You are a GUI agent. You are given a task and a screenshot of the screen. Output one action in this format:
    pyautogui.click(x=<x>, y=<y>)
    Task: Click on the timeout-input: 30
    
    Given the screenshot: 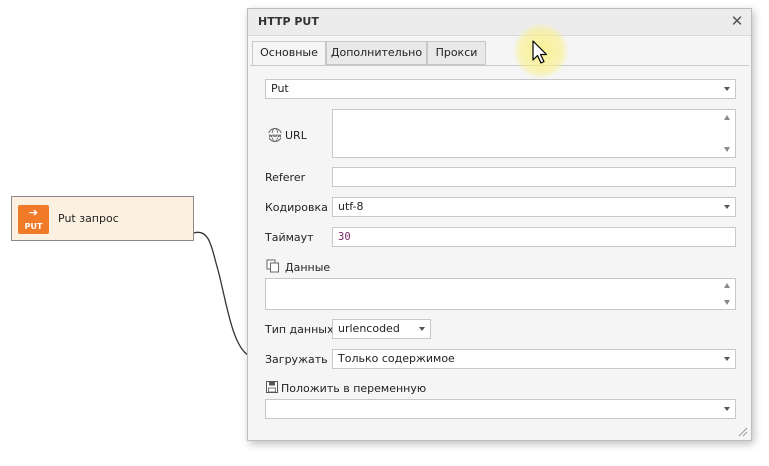 What is the action you would take?
    pyautogui.click(x=534, y=237)
    